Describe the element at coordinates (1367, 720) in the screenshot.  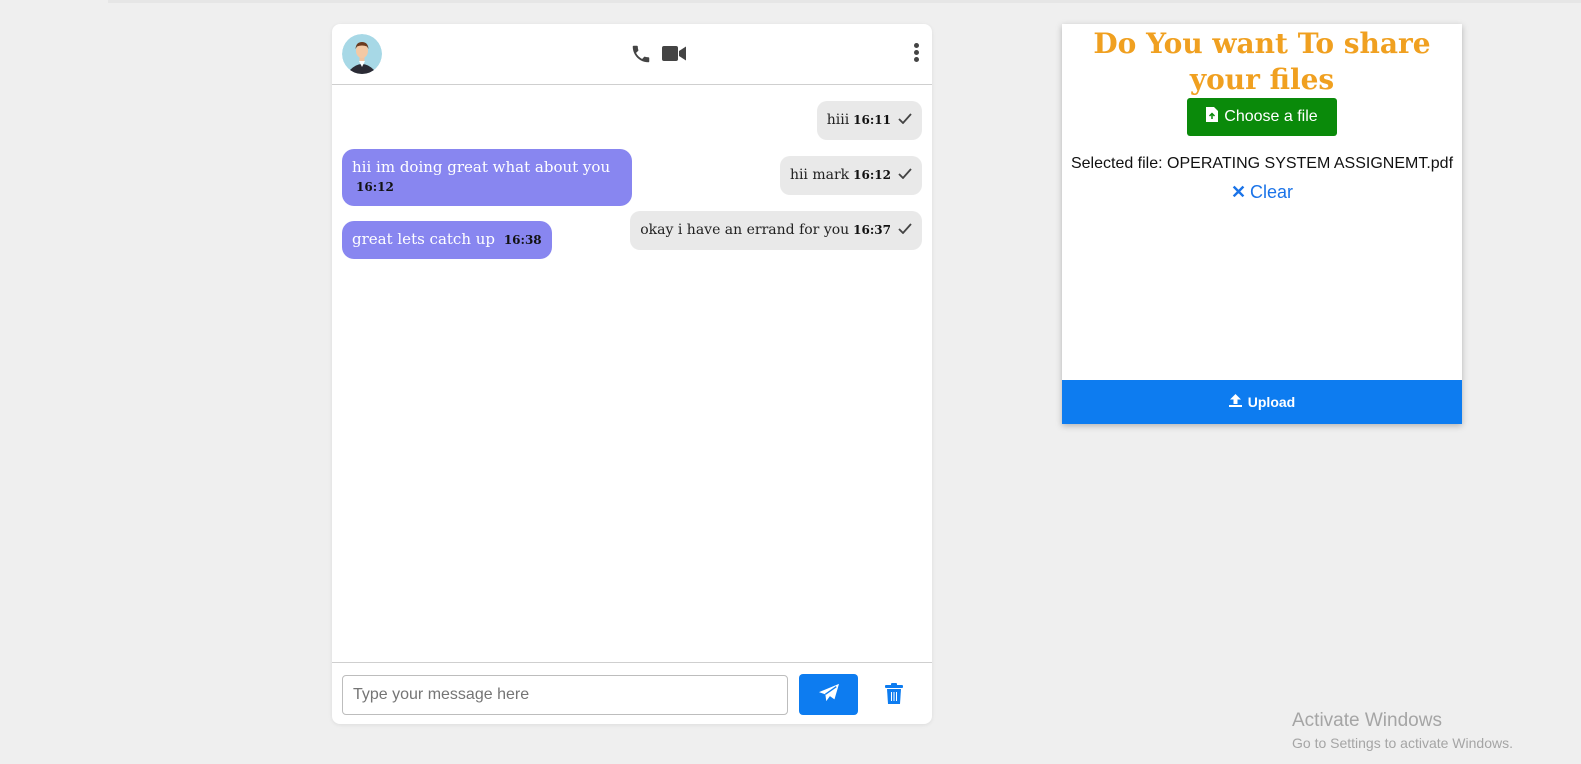
I see `watermark-title: Activate Windows` at that location.